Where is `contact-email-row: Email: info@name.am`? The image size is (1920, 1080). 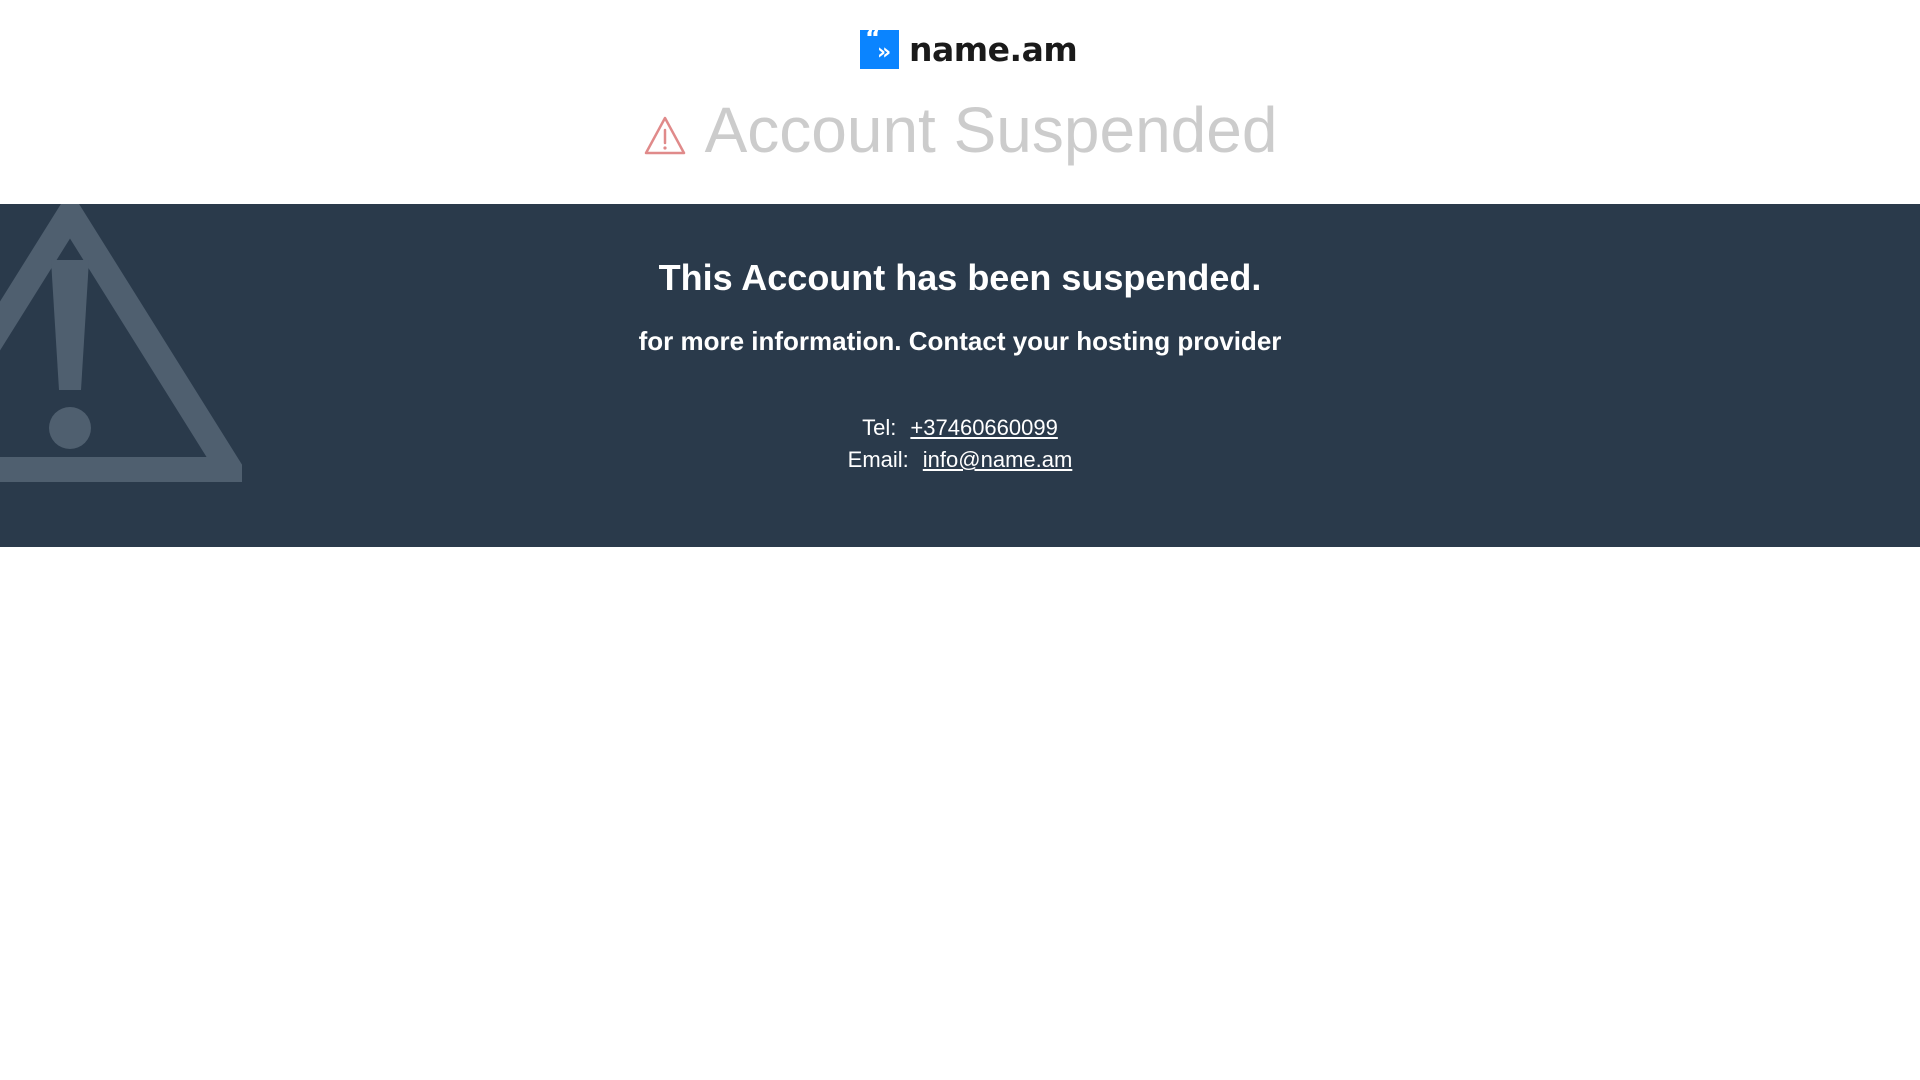 contact-email-row: Email: info@name.am is located at coordinates (960, 460).